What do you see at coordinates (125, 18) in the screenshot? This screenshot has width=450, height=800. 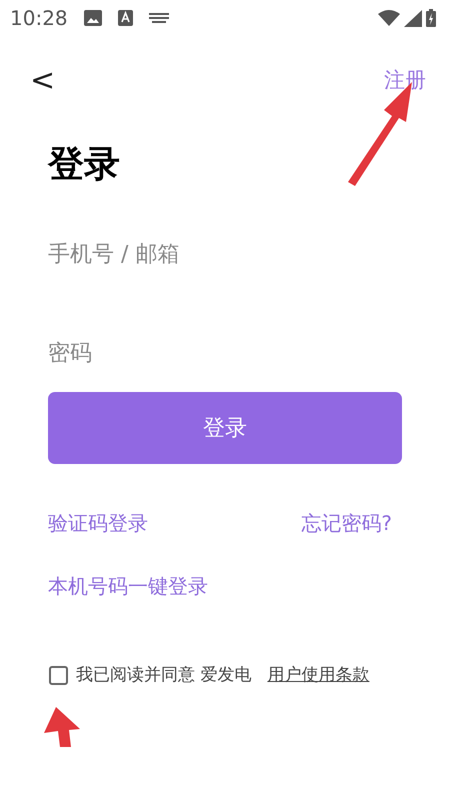 I see `text-icon` at bounding box center [125, 18].